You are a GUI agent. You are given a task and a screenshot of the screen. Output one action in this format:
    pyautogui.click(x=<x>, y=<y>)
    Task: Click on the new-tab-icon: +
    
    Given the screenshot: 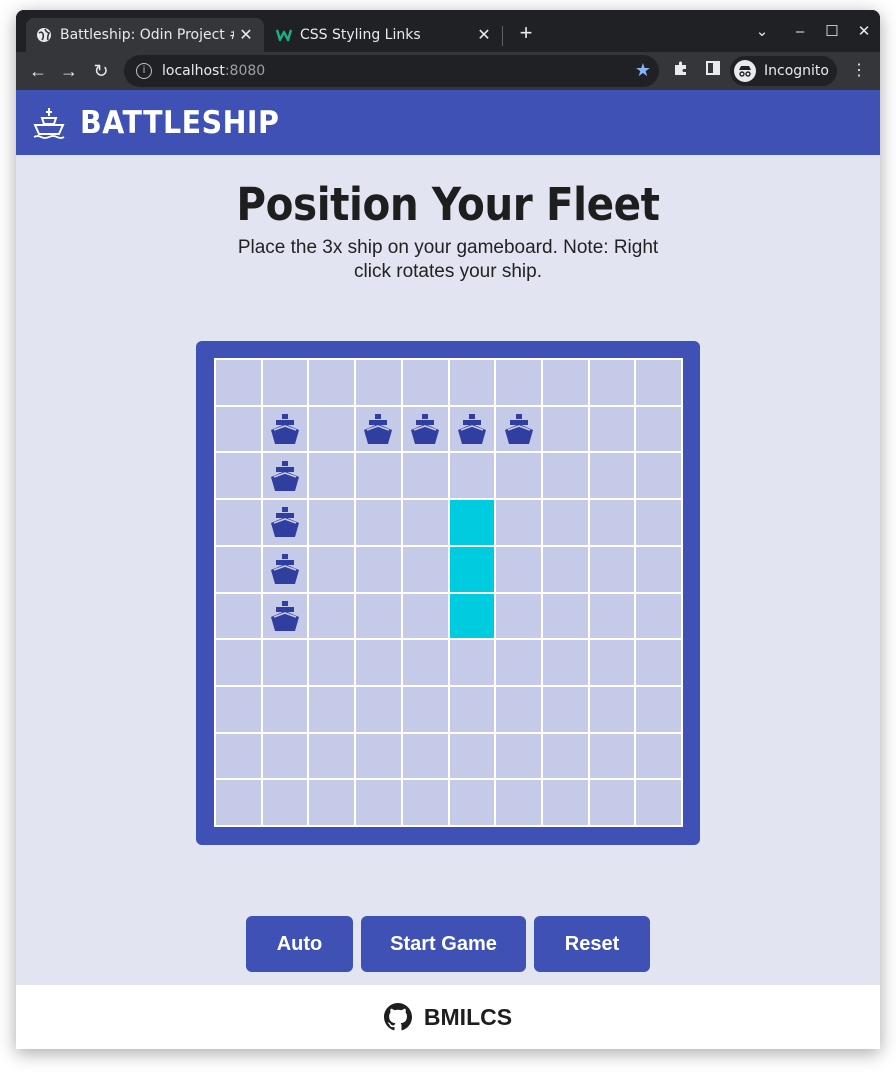 What is the action you would take?
    pyautogui.click(x=526, y=34)
    